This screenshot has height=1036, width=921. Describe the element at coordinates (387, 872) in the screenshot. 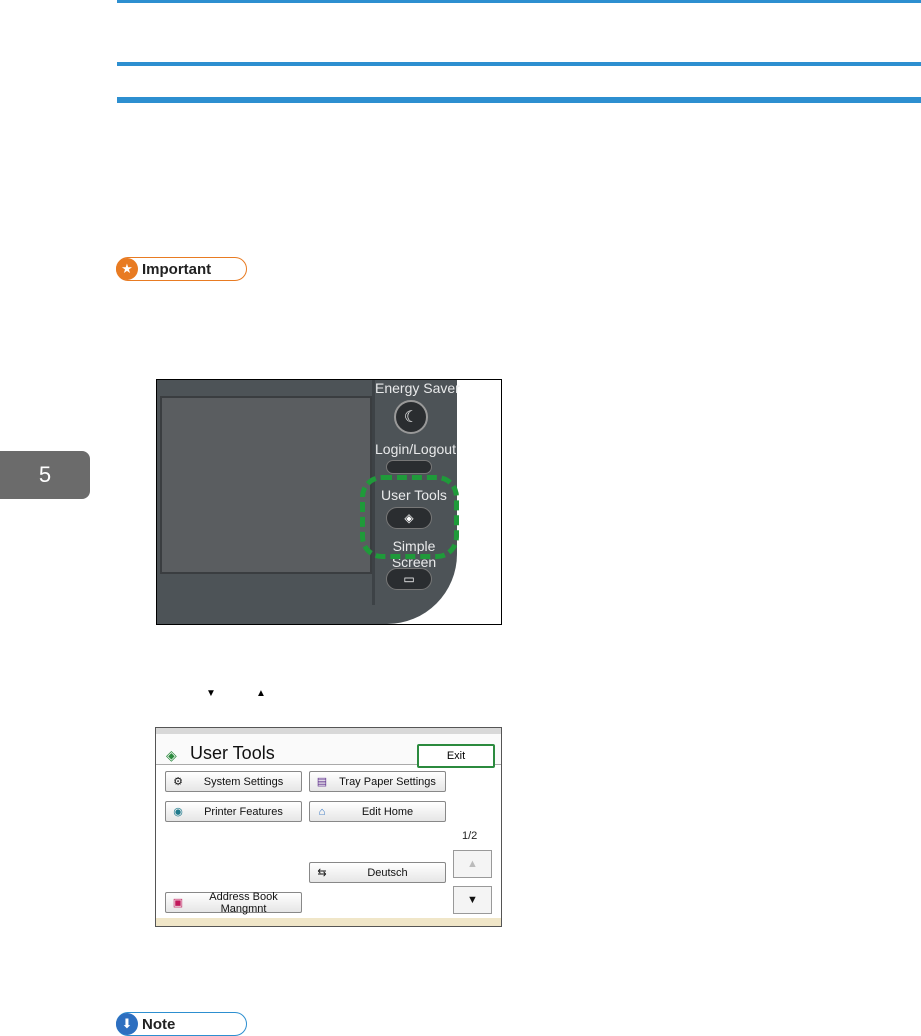

I see `language-label: Deutsch` at that location.